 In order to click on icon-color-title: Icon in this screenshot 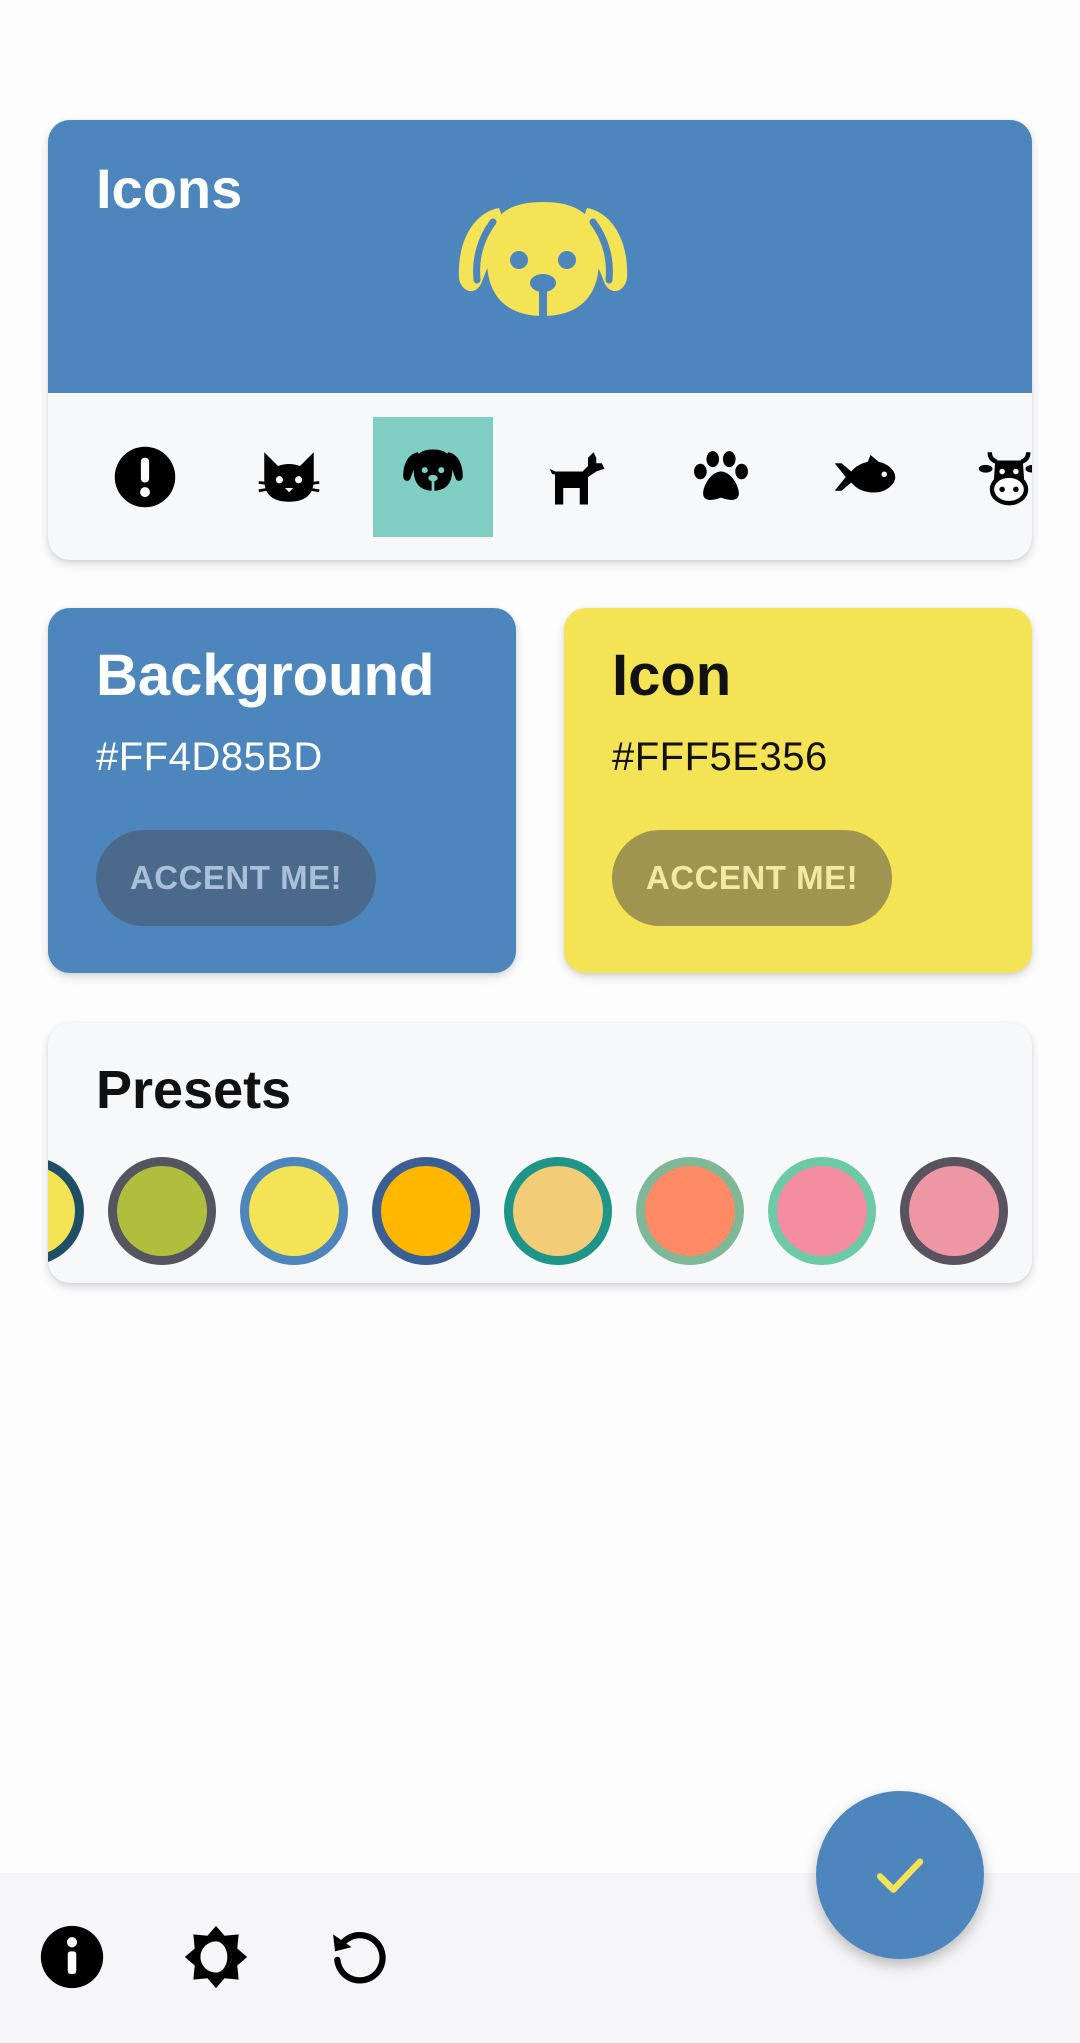, I will do `click(672, 675)`.